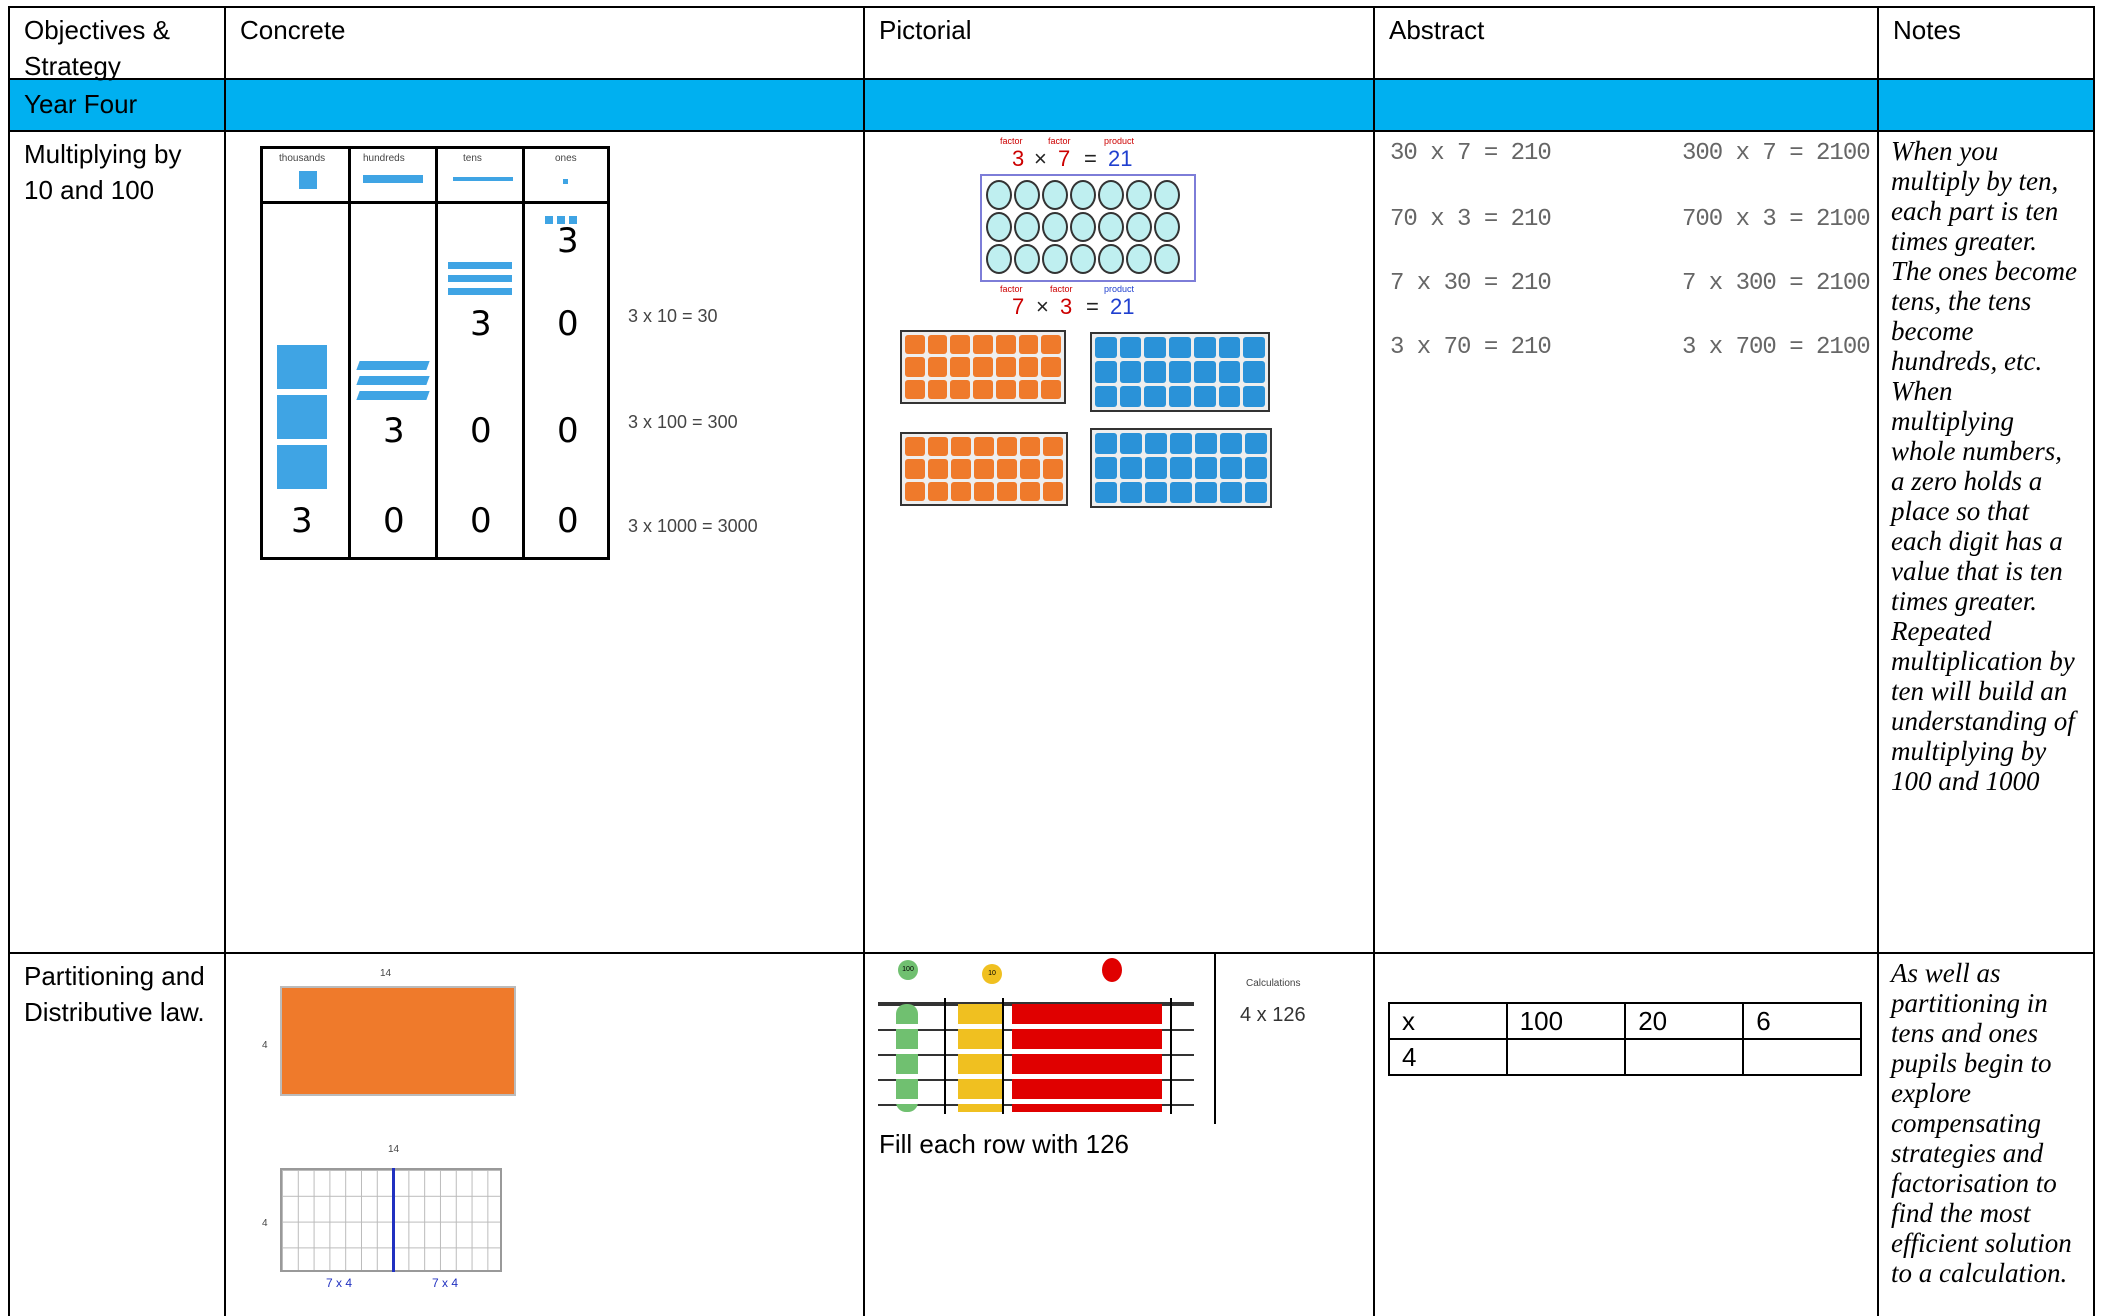  What do you see at coordinates (1004, 1144) in the screenshot?
I see `pictorial-caption: Fill each row with 126` at bounding box center [1004, 1144].